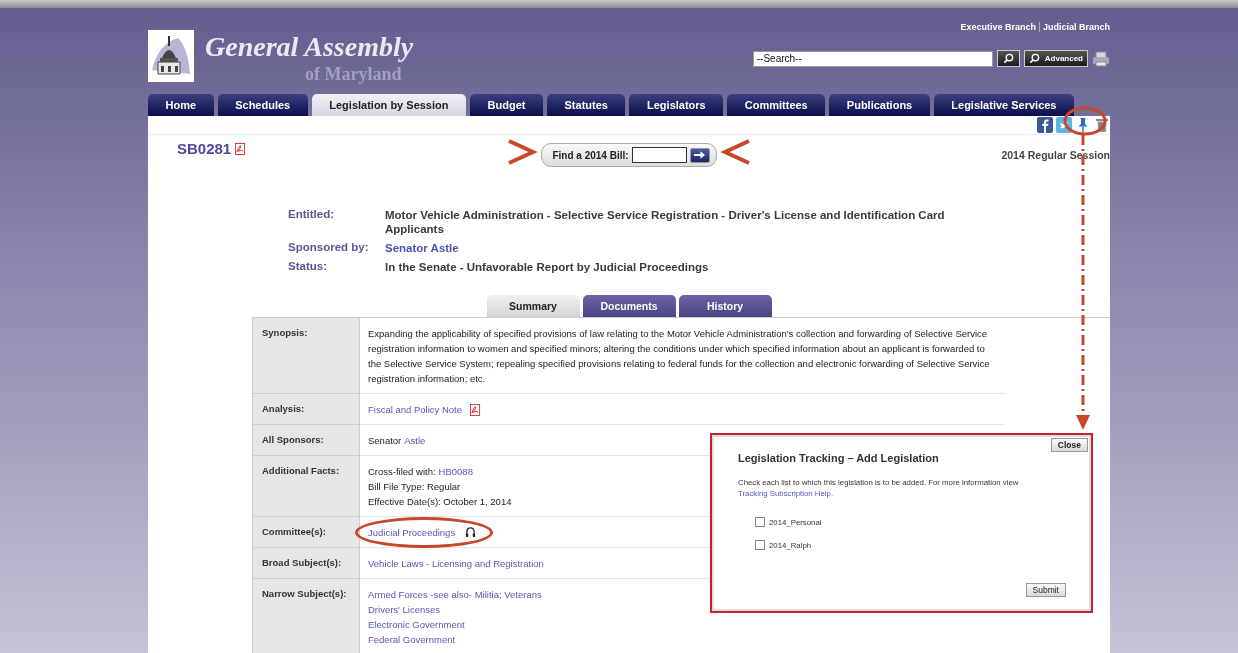 This screenshot has height=653, width=1238. What do you see at coordinates (998, 27) in the screenshot?
I see `branch-link: Executive Branch` at bounding box center [998, 27].